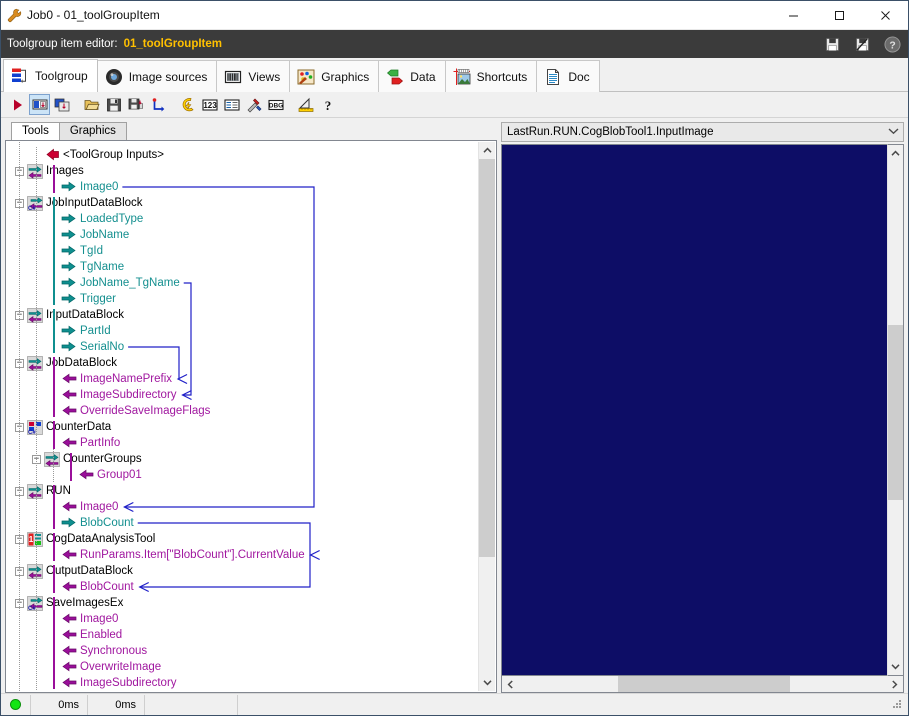 Image resolution: width=909 pixels, height=716 pixels. Describe the element at coordinates (54, 507) in the screenshot. I see `tree-group-spine` at that location.